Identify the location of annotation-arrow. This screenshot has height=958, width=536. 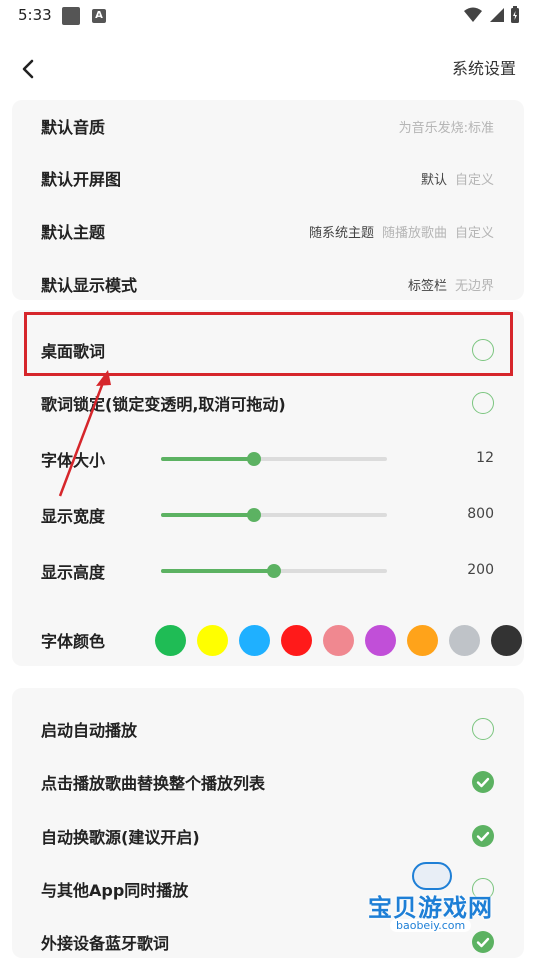
(84, 433).